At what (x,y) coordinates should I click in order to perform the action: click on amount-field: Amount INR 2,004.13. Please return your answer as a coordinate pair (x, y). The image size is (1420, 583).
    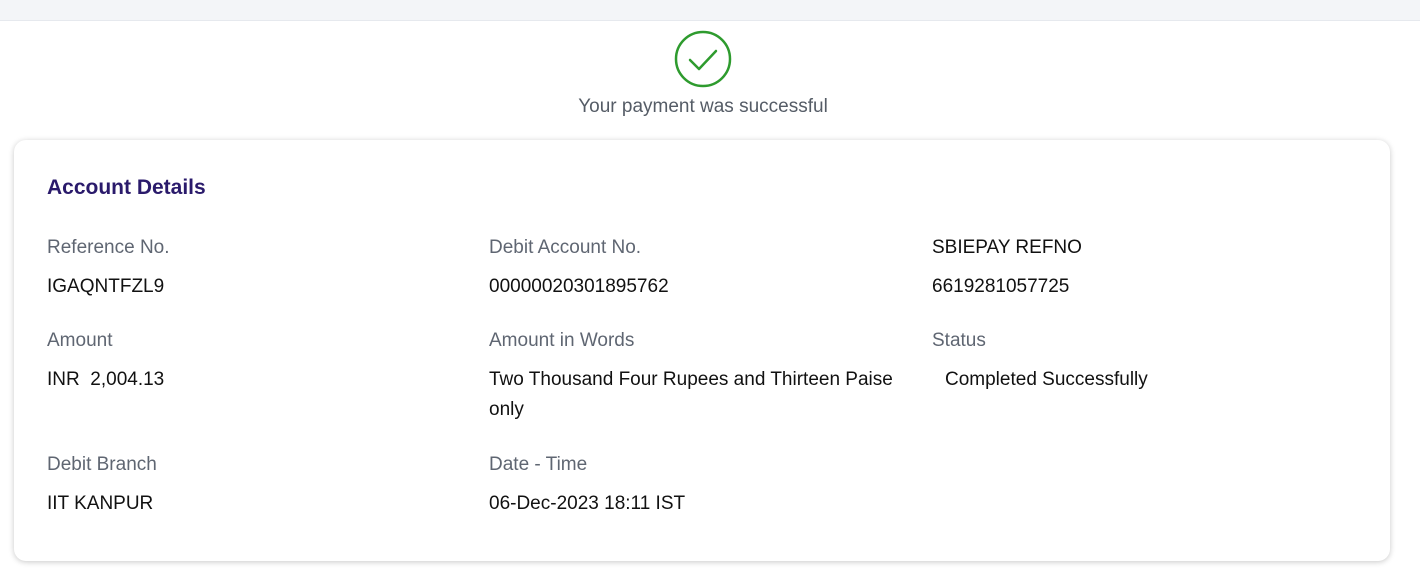
    Looking at the image, I should click on (262, 362).